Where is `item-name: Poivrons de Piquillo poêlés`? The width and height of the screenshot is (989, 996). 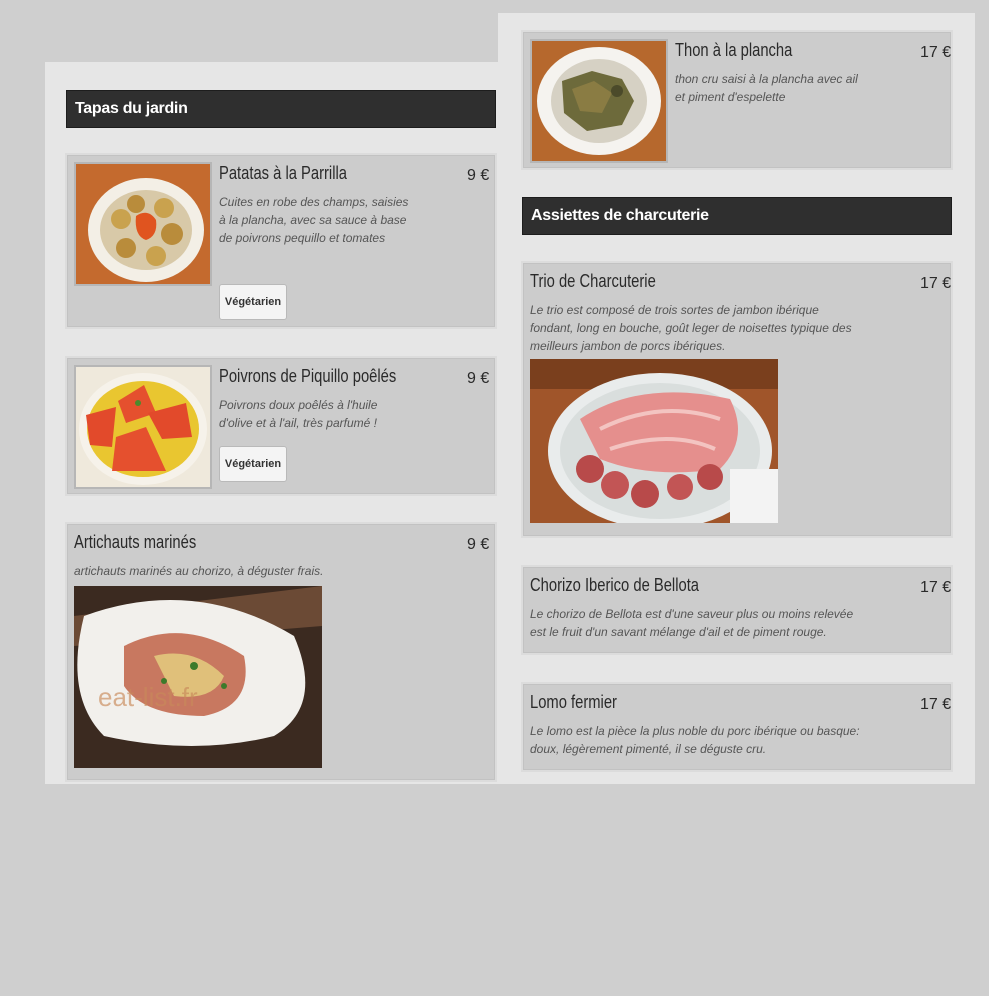
item-name: Poivrons de Piquillo poêlés is located at coordinates (308, 376).